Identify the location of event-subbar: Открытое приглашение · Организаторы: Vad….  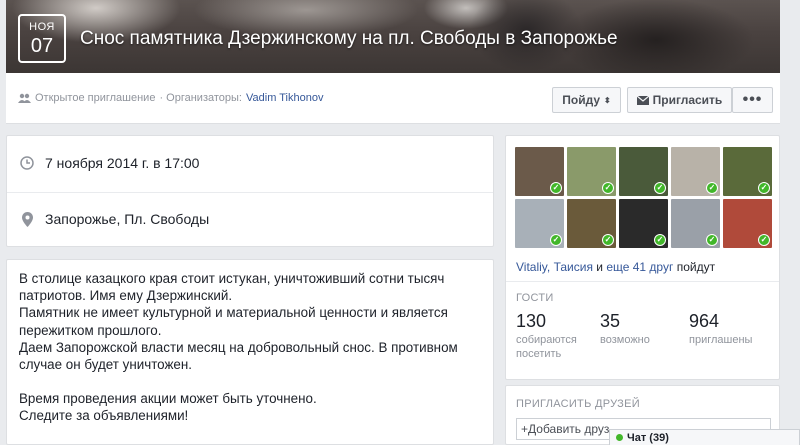
(393, 98).